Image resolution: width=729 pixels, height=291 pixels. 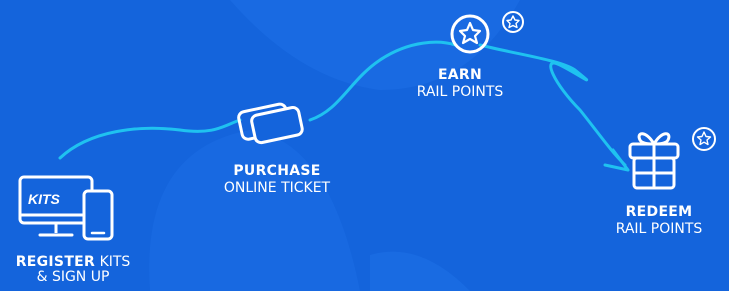 What do you see at coordinates (460, 92) in the screenshot?
I see `earn-subtitle: RAIL POINTS` at bounding box center [460, 92].